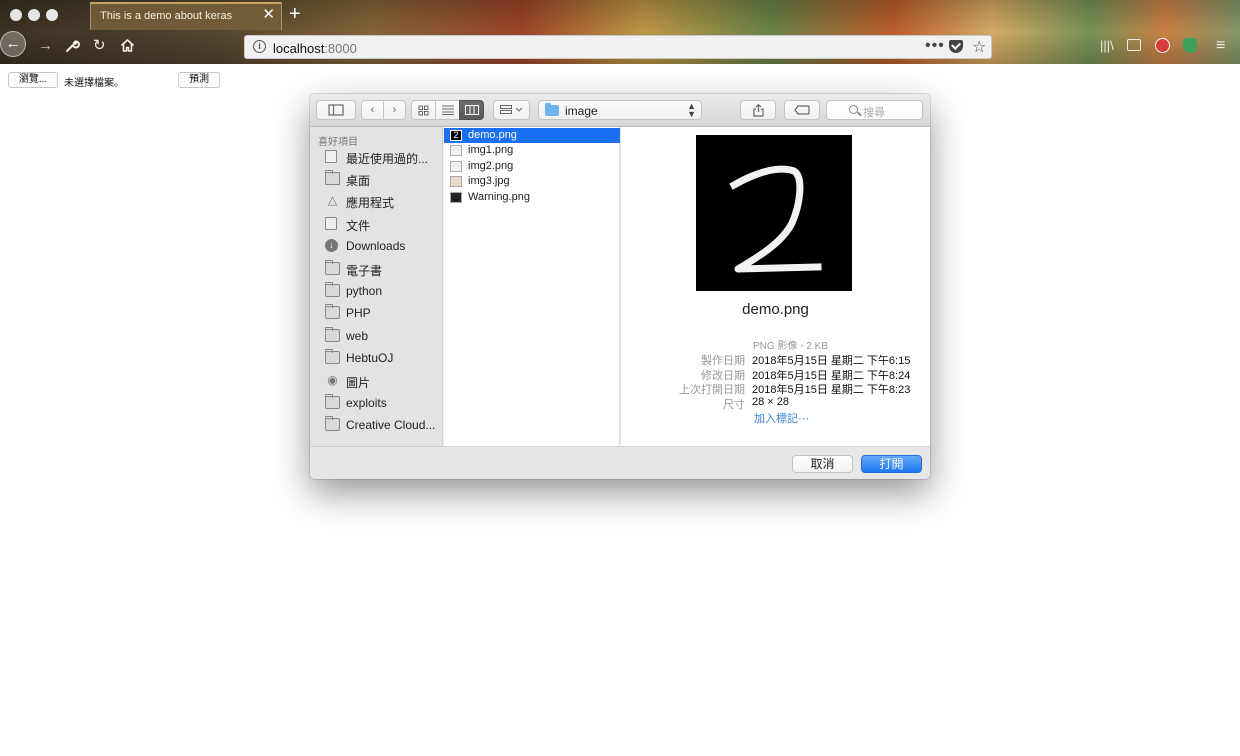  What do you see at coordinates (423, 110) in the screenshot?
I see `icon-view-button` at bounding box center [423, 110].